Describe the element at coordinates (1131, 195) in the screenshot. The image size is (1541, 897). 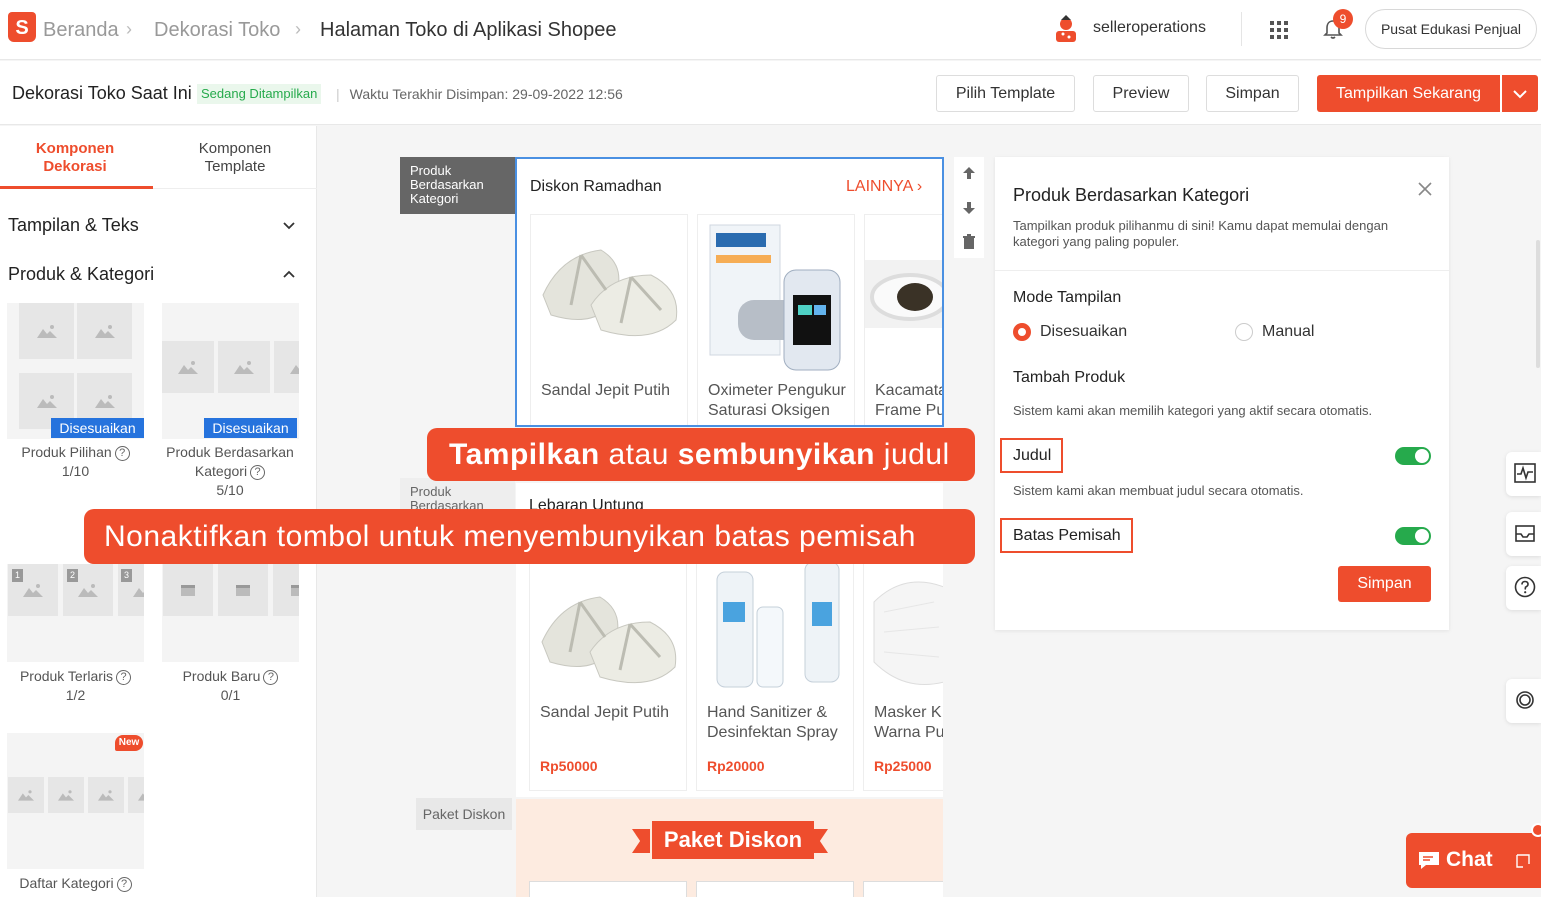
I see `settings-title: Produk Berdasarkan Kategori` at that location.